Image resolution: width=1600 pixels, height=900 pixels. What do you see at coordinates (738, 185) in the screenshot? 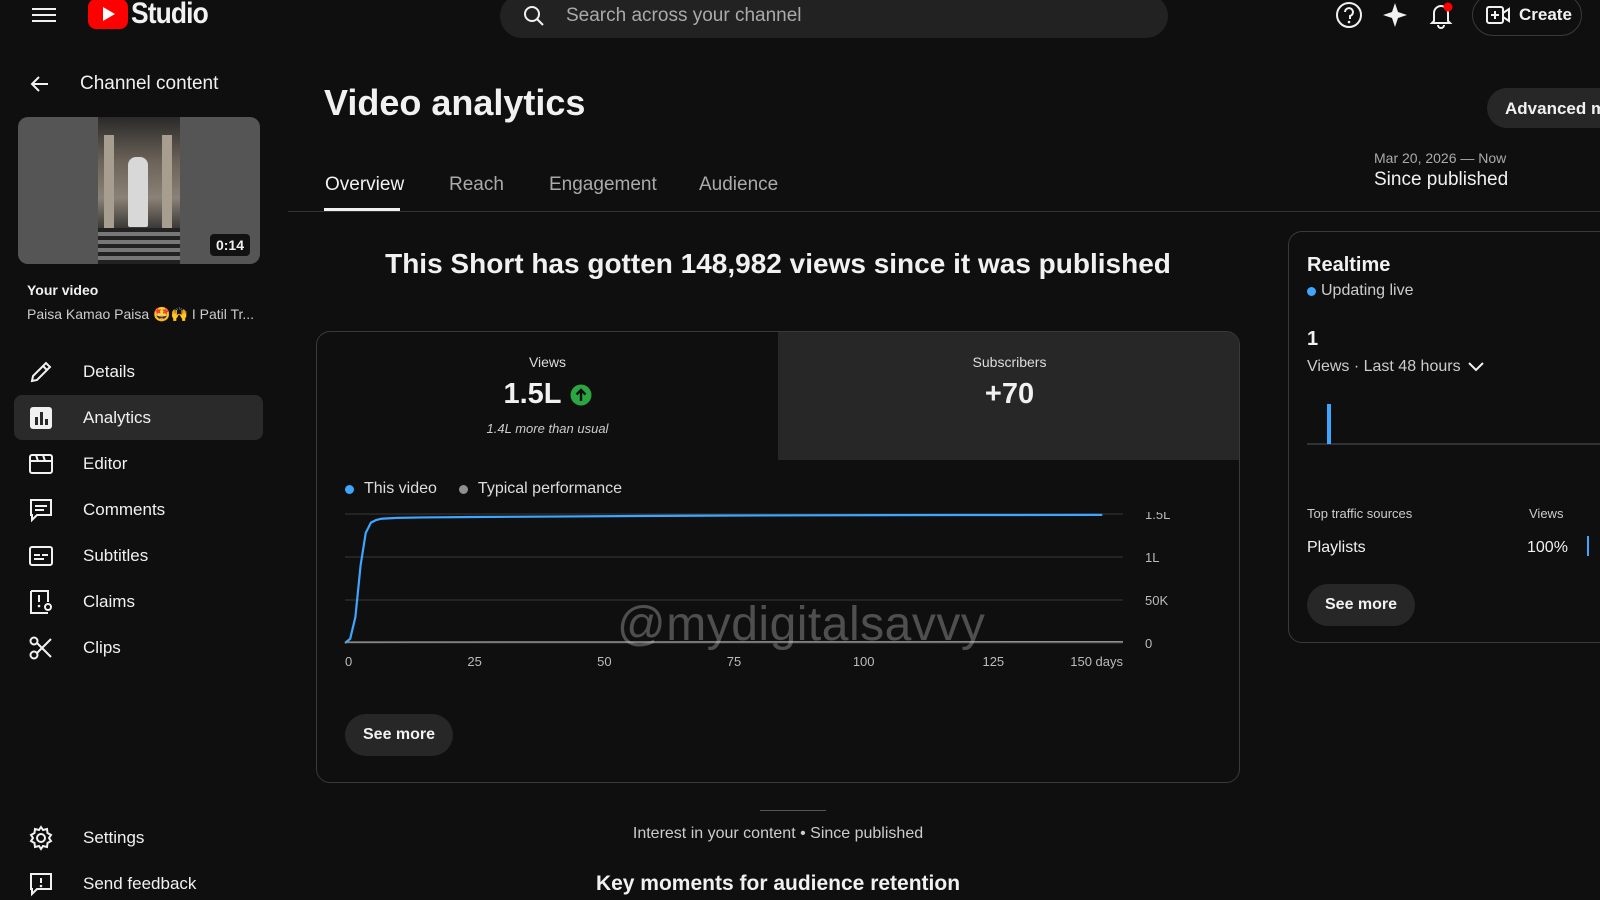
I see `tab-audience: Audience` at bounding box center [738, 185].